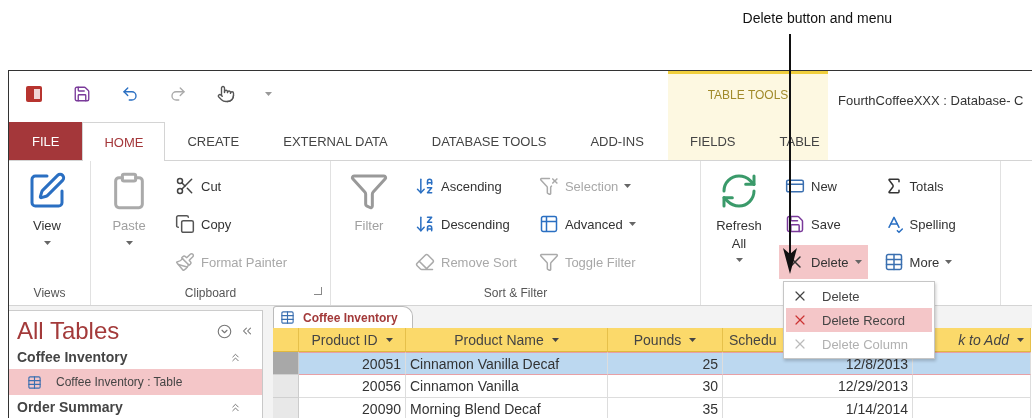  I want to click on eraser-icon, so click(425, 262).